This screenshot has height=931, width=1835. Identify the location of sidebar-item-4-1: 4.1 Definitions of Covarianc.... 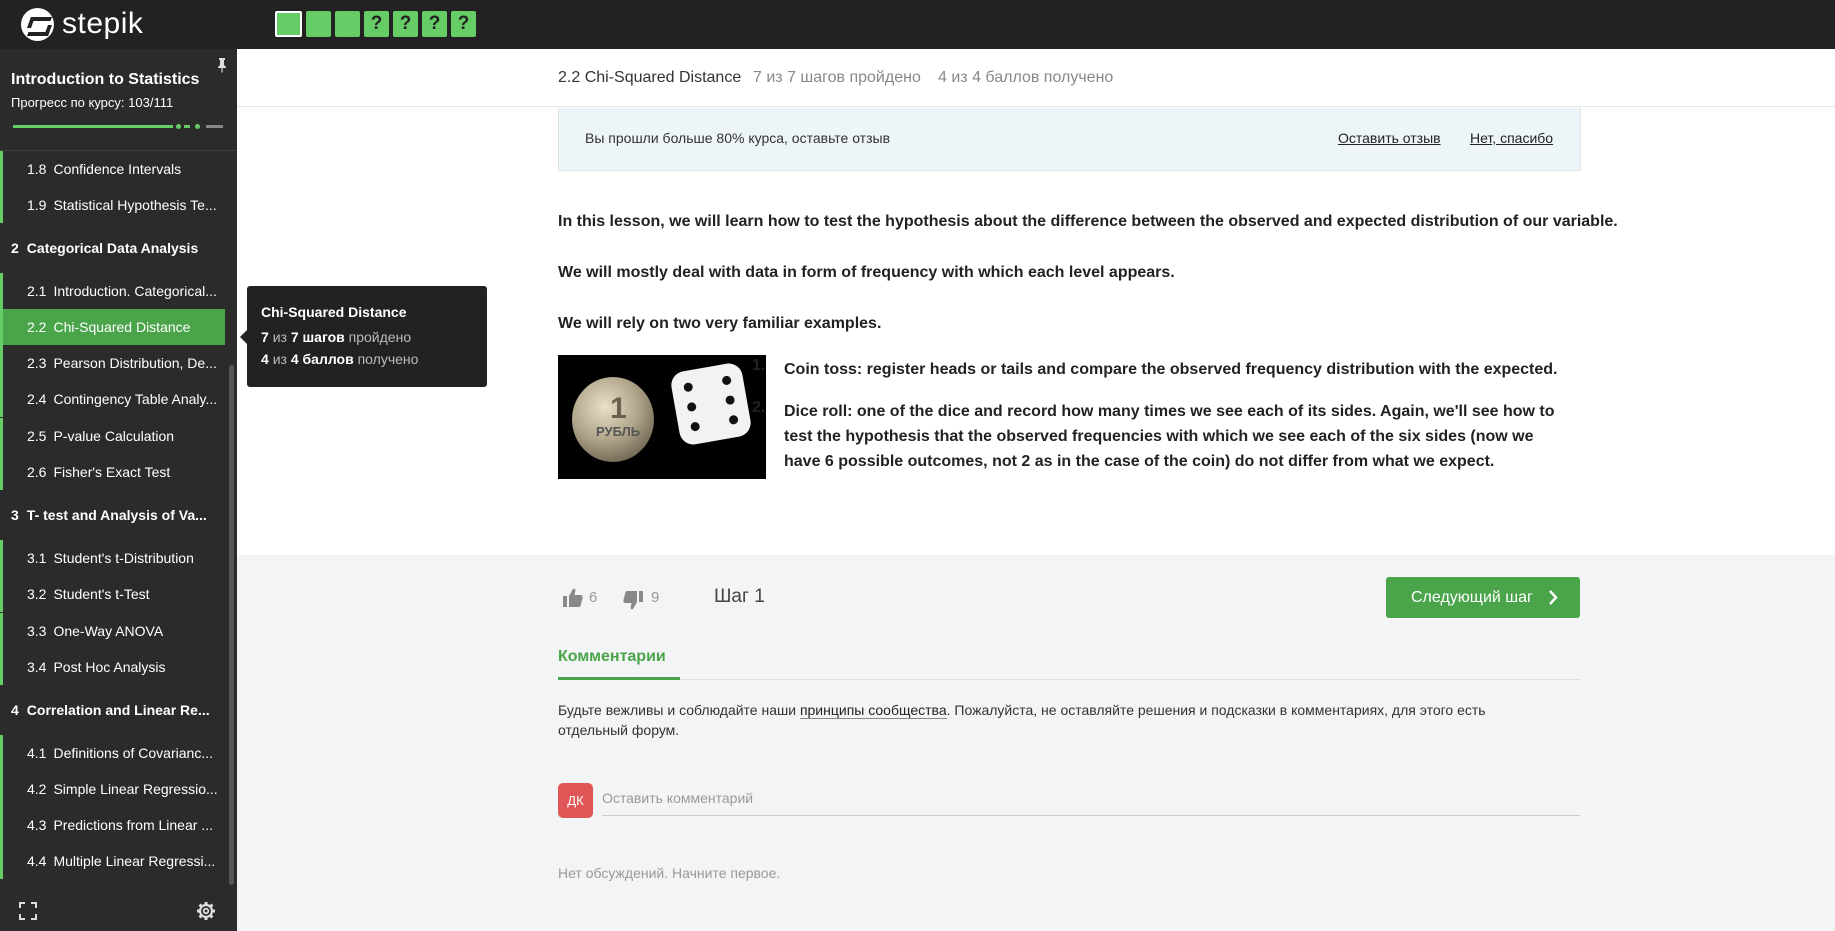
(112, 753).